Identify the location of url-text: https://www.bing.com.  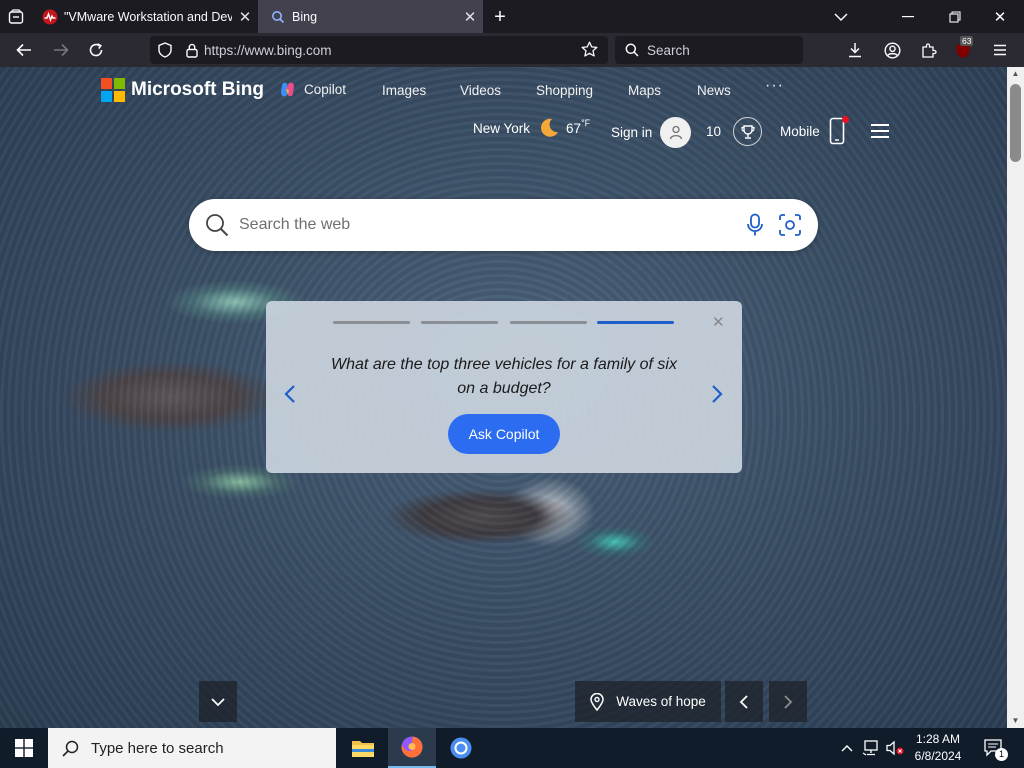
(268, 50).